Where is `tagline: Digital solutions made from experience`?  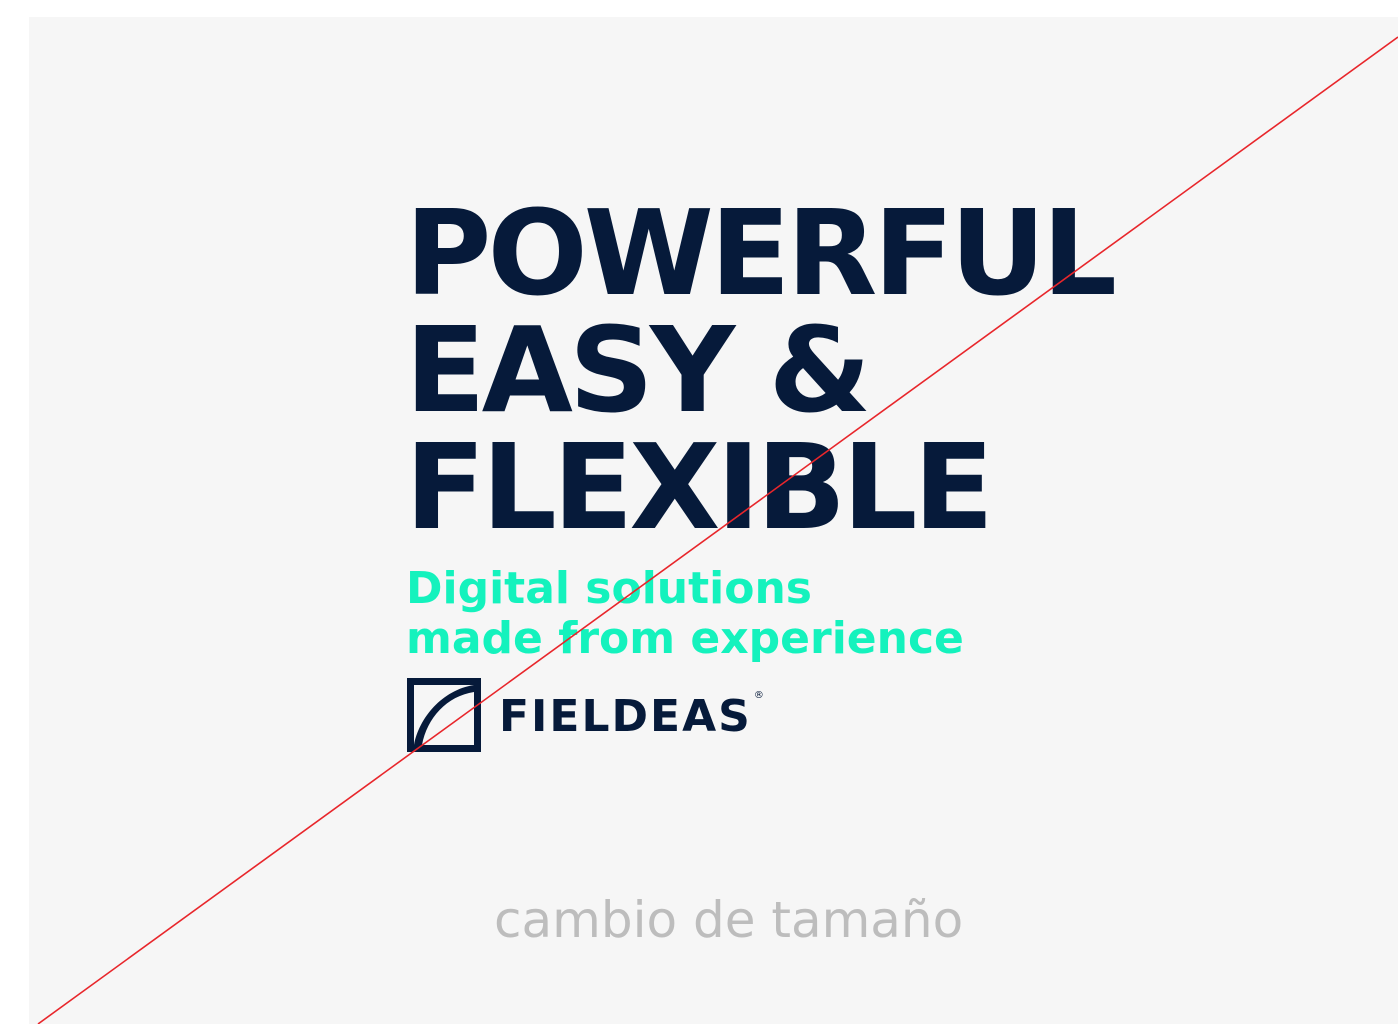
tagline: Digital solutions made from experience is located at coordinates (685, 614).